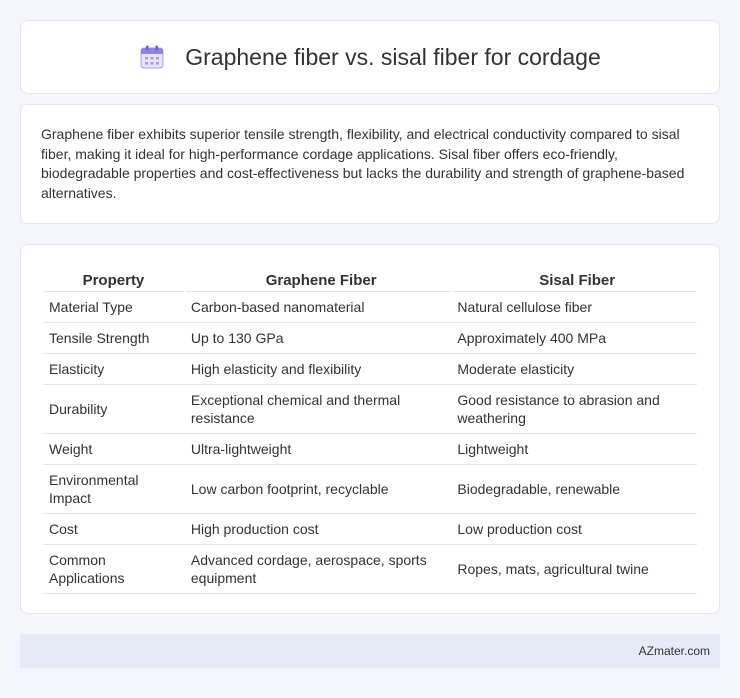 The width and height of the screenshot is (740, 698). Describe the element at coordinates (318, 449) in the screenshot. I see `graphene-cell: Ultra-lightweight` at that location.